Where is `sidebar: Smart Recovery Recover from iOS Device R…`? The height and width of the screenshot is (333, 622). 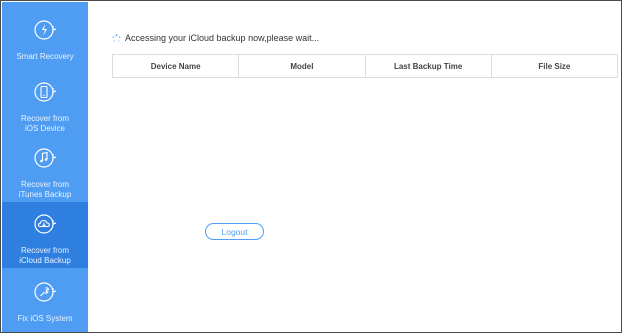
sidebar: Smart Recovery Recover from iOS Device R… is located at coordinates (45, 167).